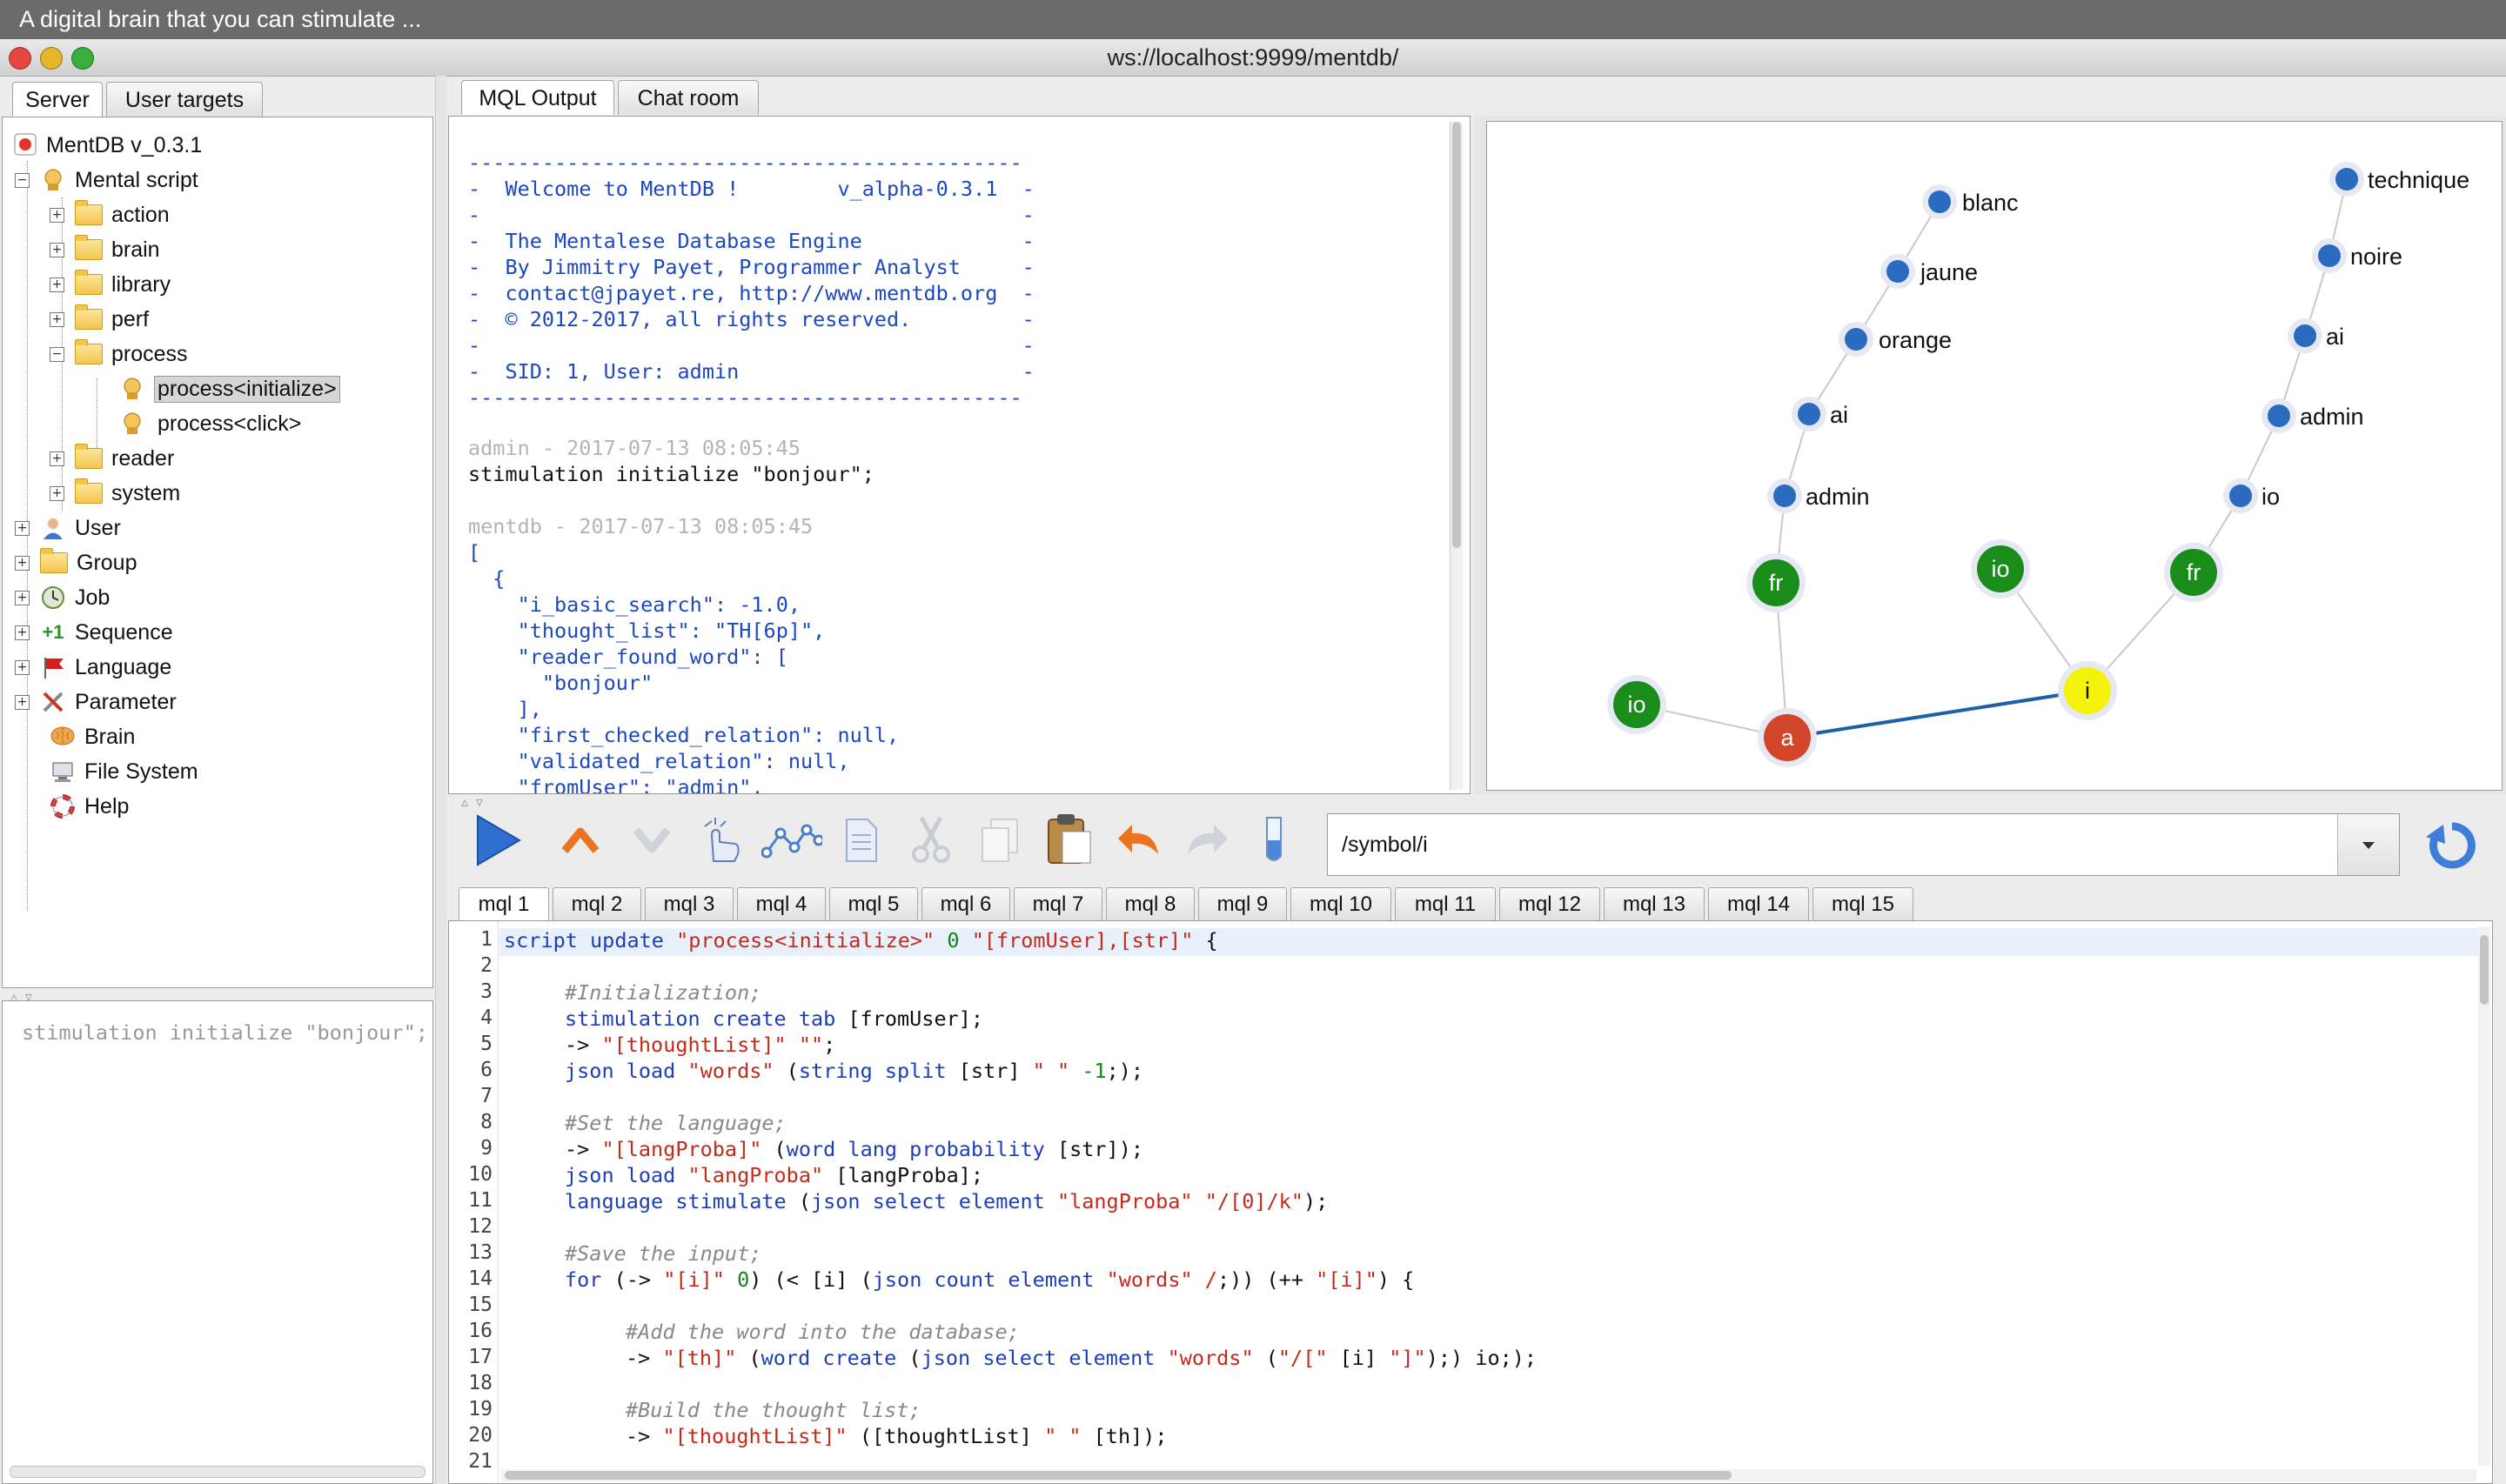 The image size is (2506, 1484). What do you see at coordinates (217, 1472) in the screenshot?
I see `history-scrollbar` at bounding box center [217, 1472].